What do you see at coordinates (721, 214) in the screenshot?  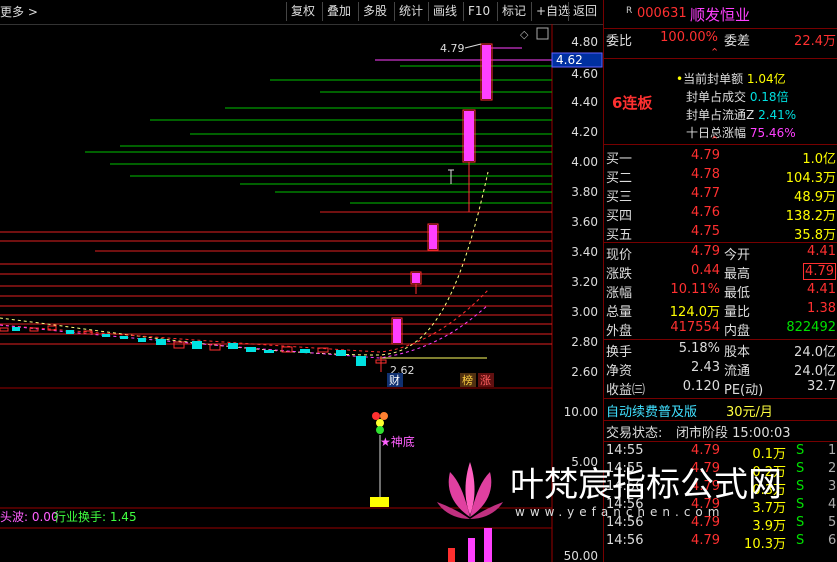 I see `bid-row: 买四 4.76 138.2万` at bounding box center [721, 214].